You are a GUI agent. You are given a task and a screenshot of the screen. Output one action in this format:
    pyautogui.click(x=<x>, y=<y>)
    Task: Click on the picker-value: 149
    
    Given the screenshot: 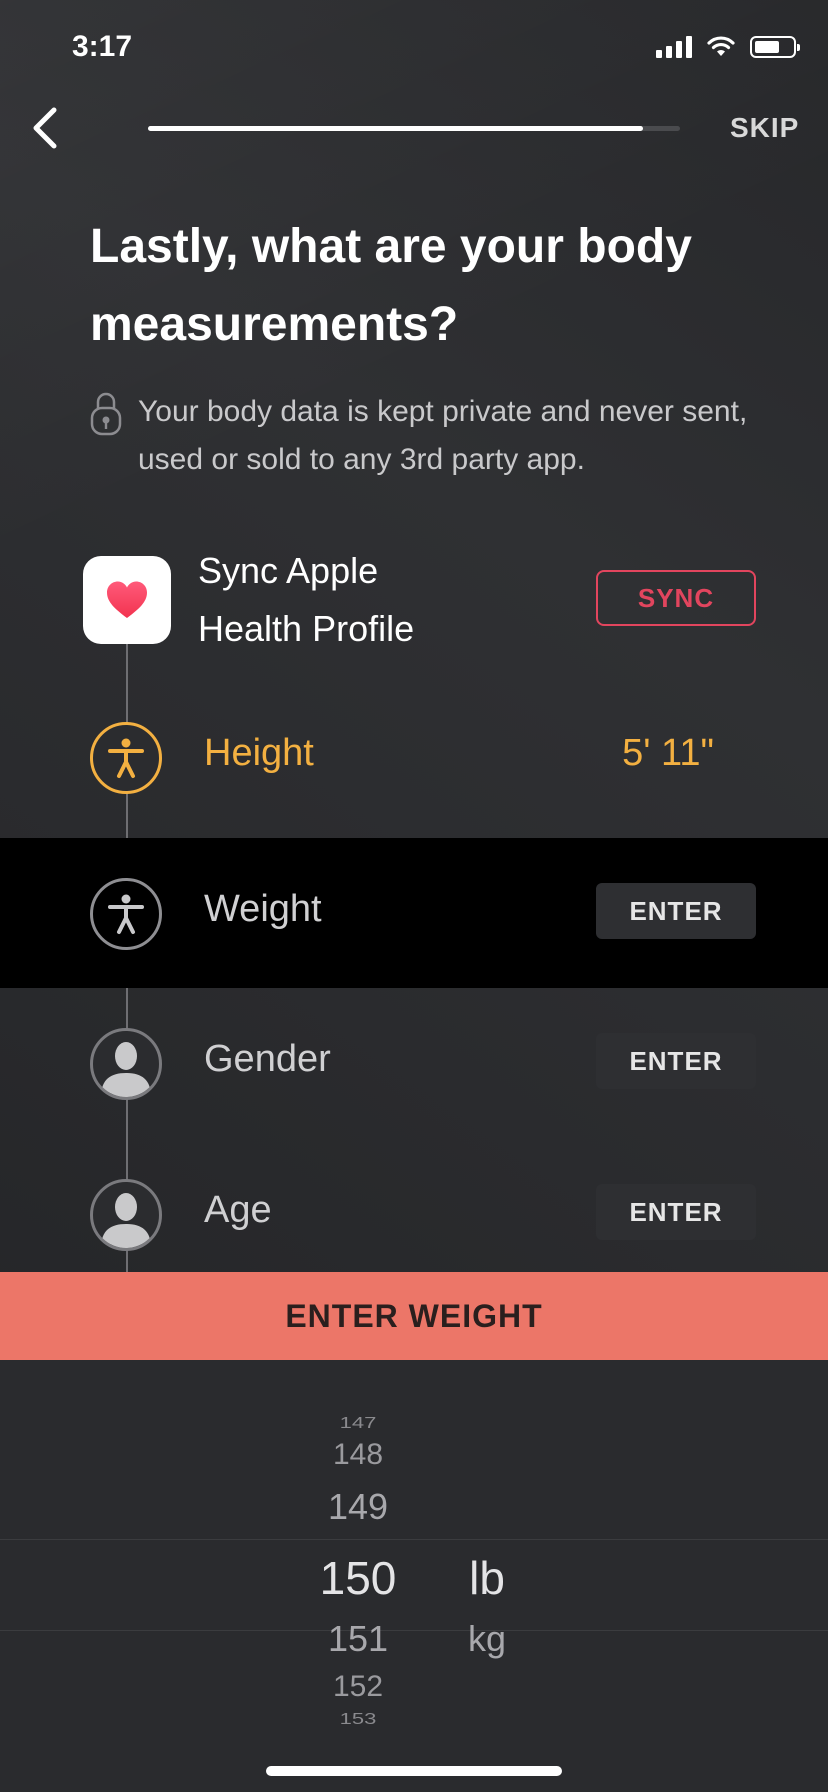 What is the action you would take?
    pyautogui.click(x=358, y=1507)
    